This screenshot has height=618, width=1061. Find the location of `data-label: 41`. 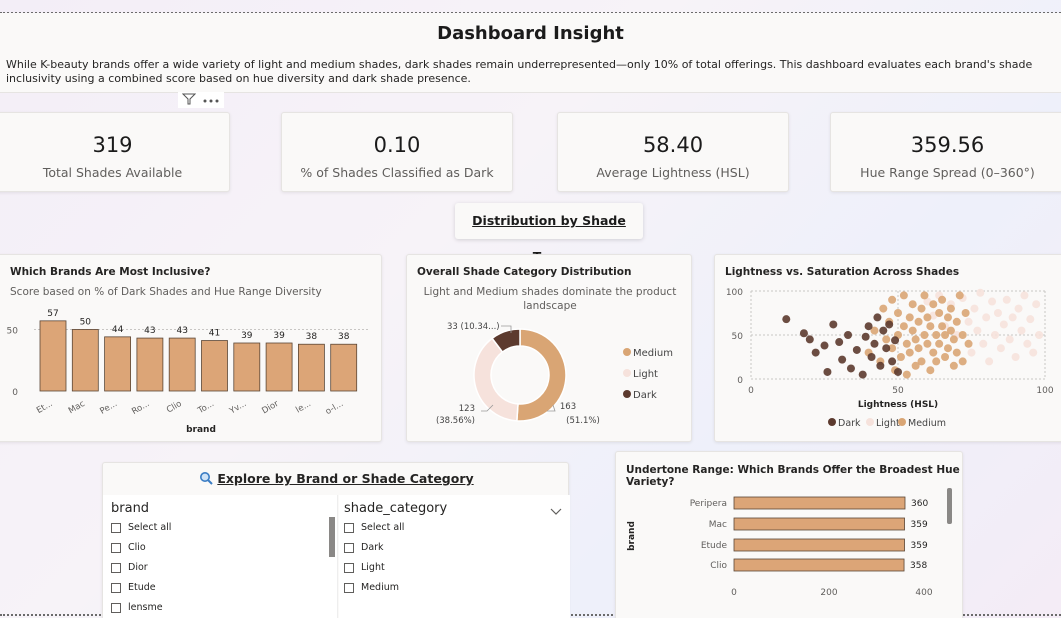

data-label: 41 is located at coordinates (214, 334).